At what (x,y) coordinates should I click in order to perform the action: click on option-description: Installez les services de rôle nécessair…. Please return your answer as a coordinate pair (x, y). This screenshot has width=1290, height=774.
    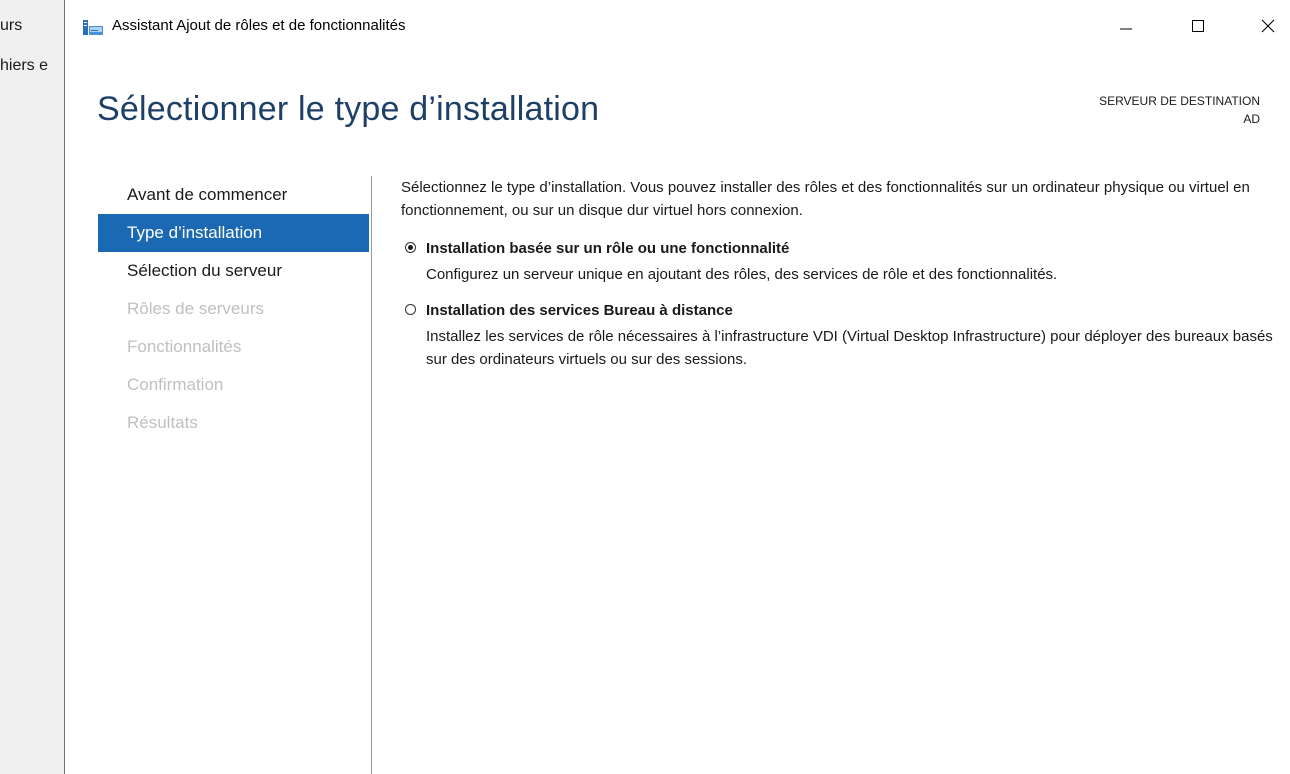
    Looking at the image, I should click on (849, 348).